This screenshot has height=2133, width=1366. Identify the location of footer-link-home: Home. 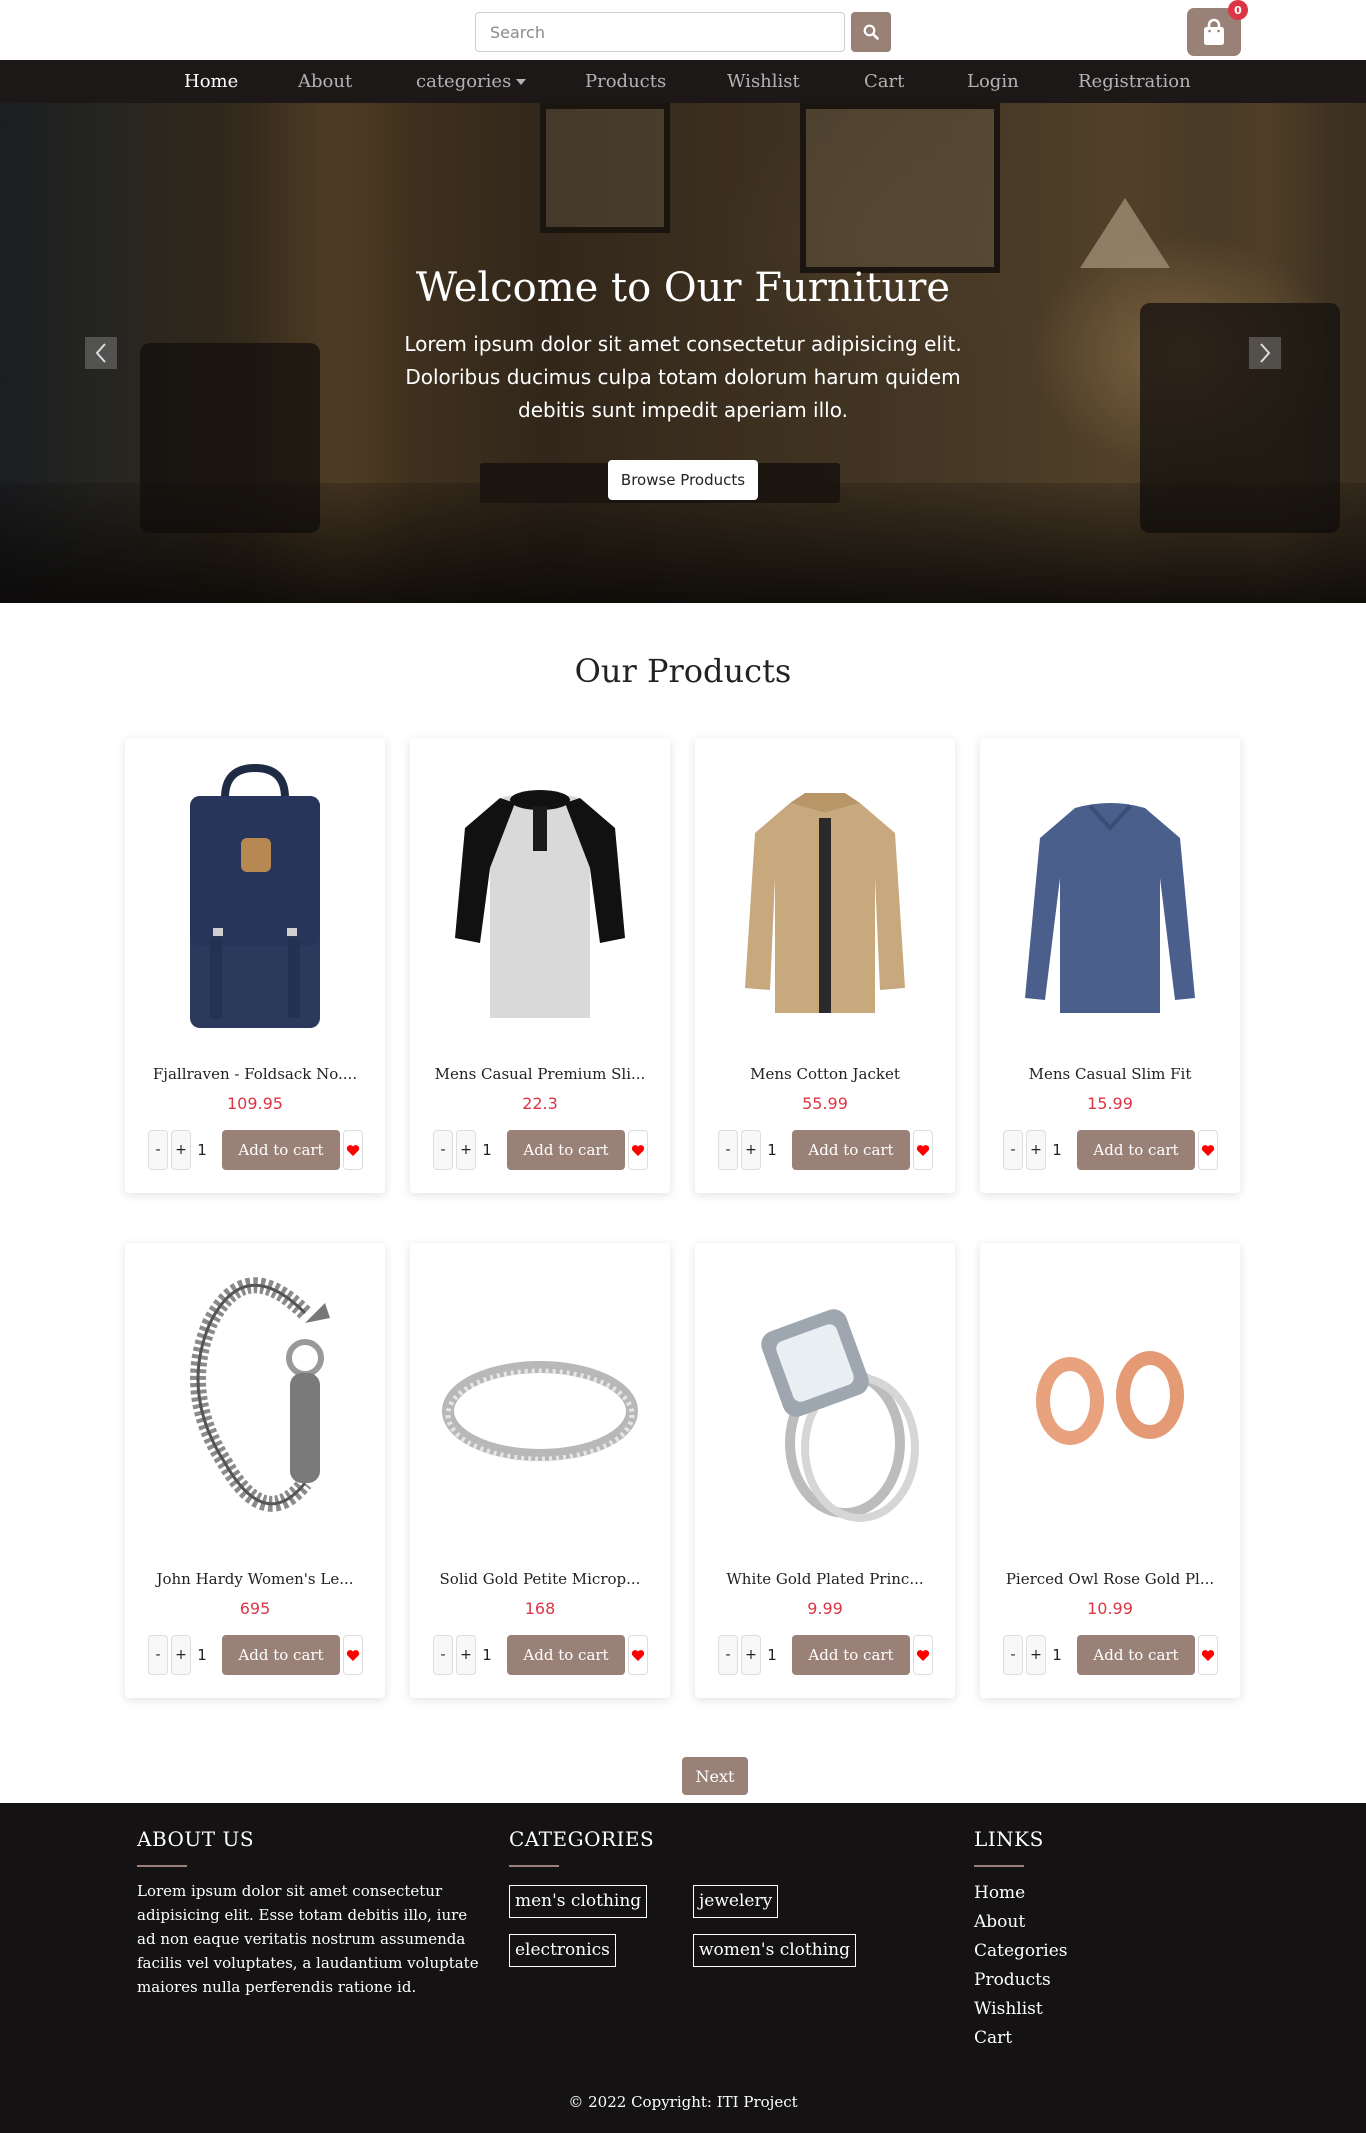
(999, 1893).